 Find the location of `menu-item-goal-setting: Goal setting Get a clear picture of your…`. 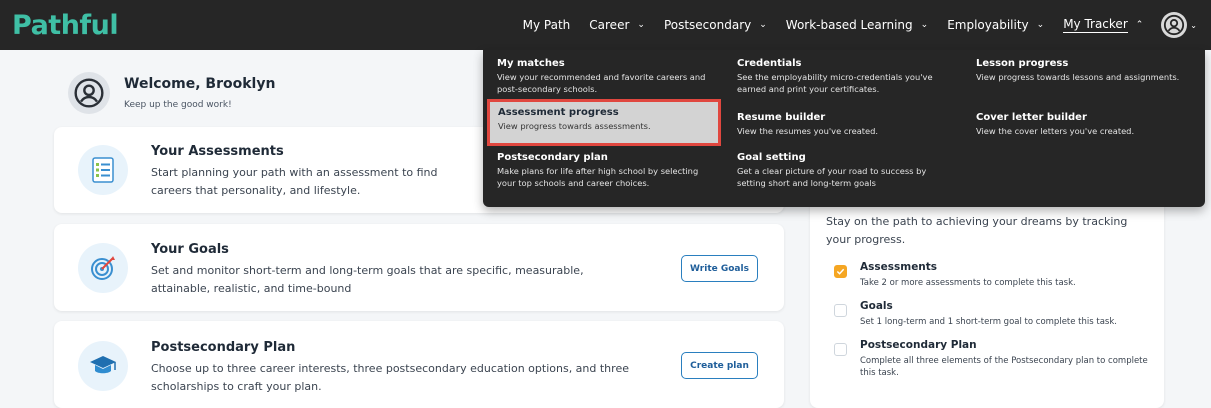

menu-item-goal-setting: Goal setting Get a clear picture of your… is located at coordinates (839, 169).